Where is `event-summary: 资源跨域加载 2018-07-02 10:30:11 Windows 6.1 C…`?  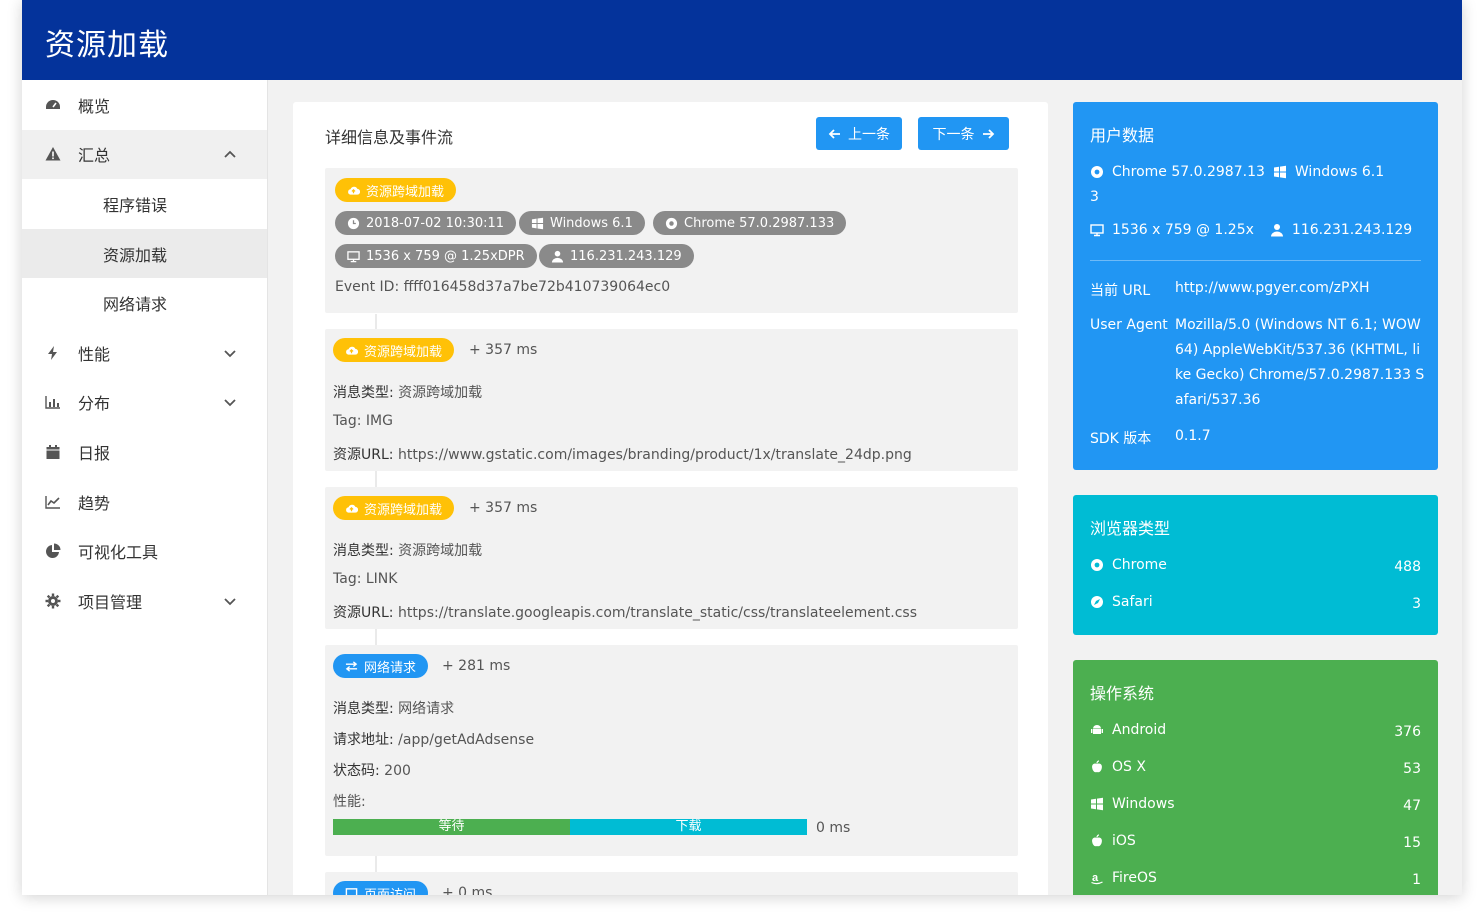 event-summary: 资源跨域加载 2018-07-02 10:30:11 Windows 6.1 C… is located at coordinates (671, 240).